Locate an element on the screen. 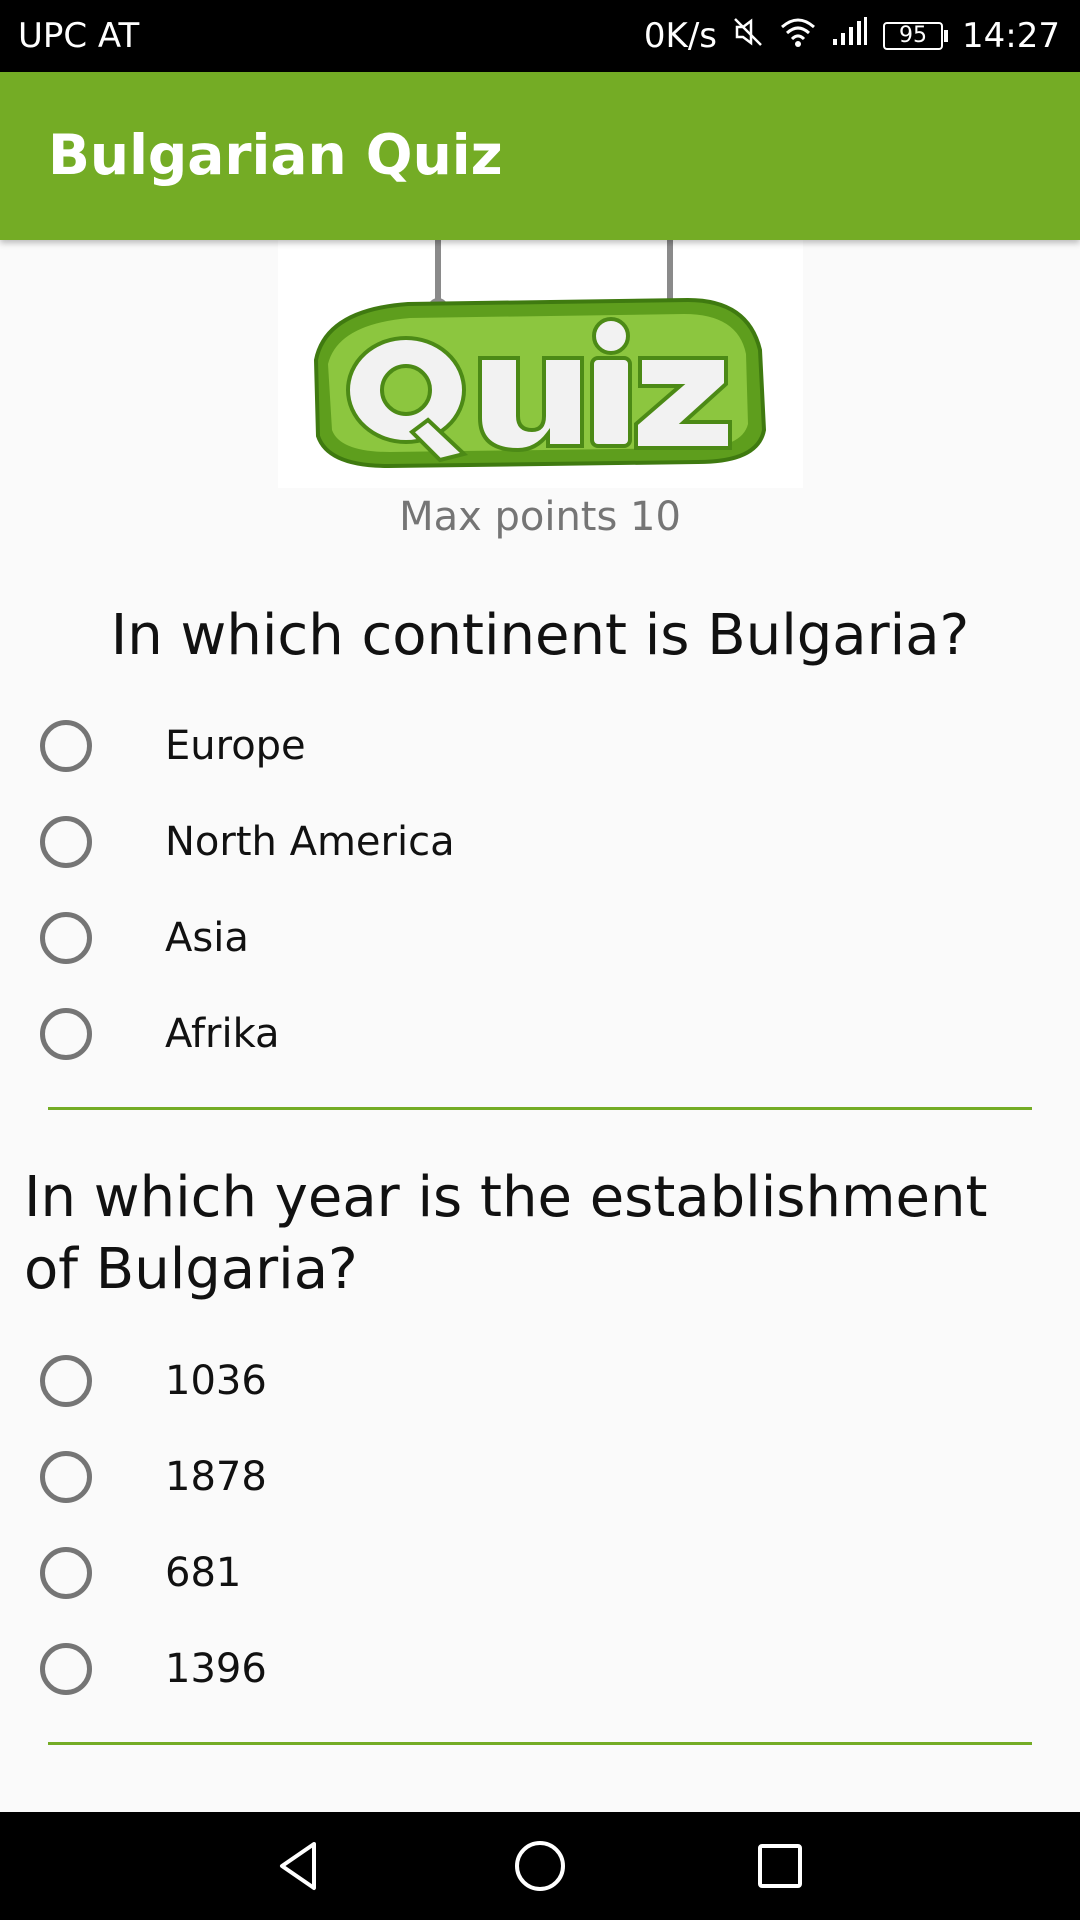  option-label: North America is located at coordinates (310, 842).